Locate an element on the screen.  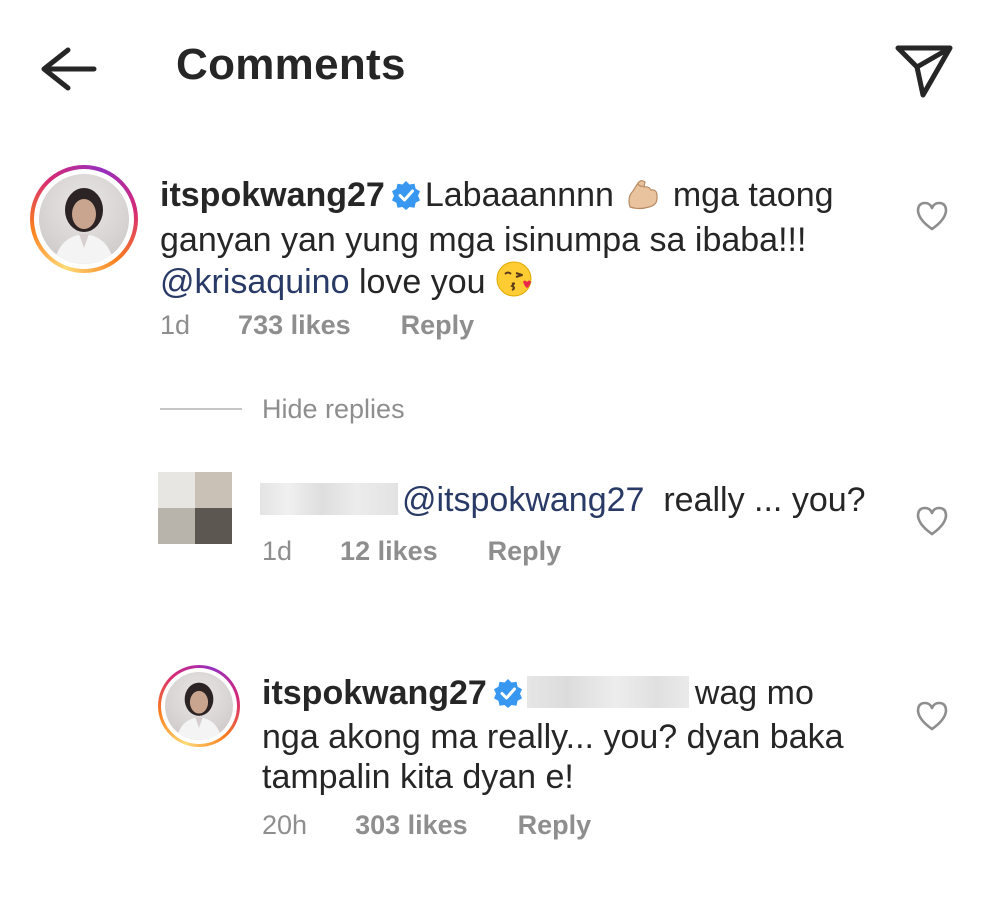
back-button is located at coordinates (68, 69).